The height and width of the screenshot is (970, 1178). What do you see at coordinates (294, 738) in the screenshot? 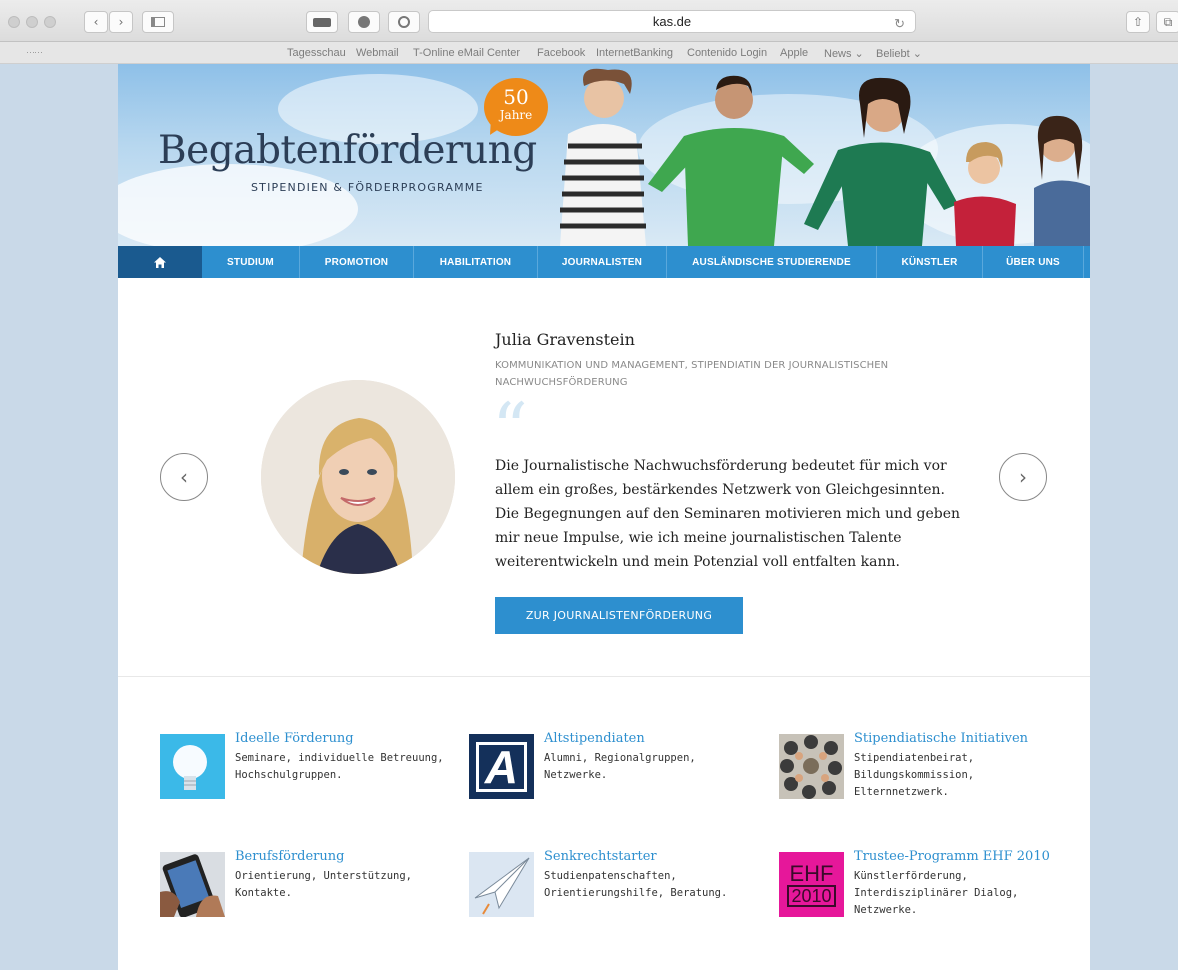
I see `feature-title: Ideelle Förderung` at bounding box center [294, 738].